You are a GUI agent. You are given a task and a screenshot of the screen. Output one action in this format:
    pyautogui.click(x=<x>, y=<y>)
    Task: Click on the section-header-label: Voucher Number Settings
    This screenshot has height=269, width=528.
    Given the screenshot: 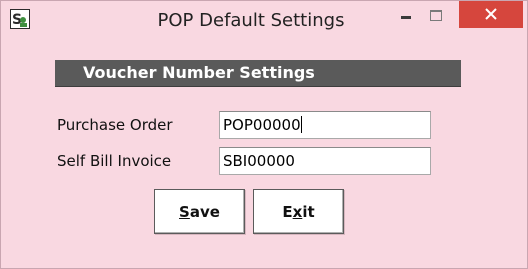 What is the action you would take?
    pyautogui.click(x=199, y=72)
    